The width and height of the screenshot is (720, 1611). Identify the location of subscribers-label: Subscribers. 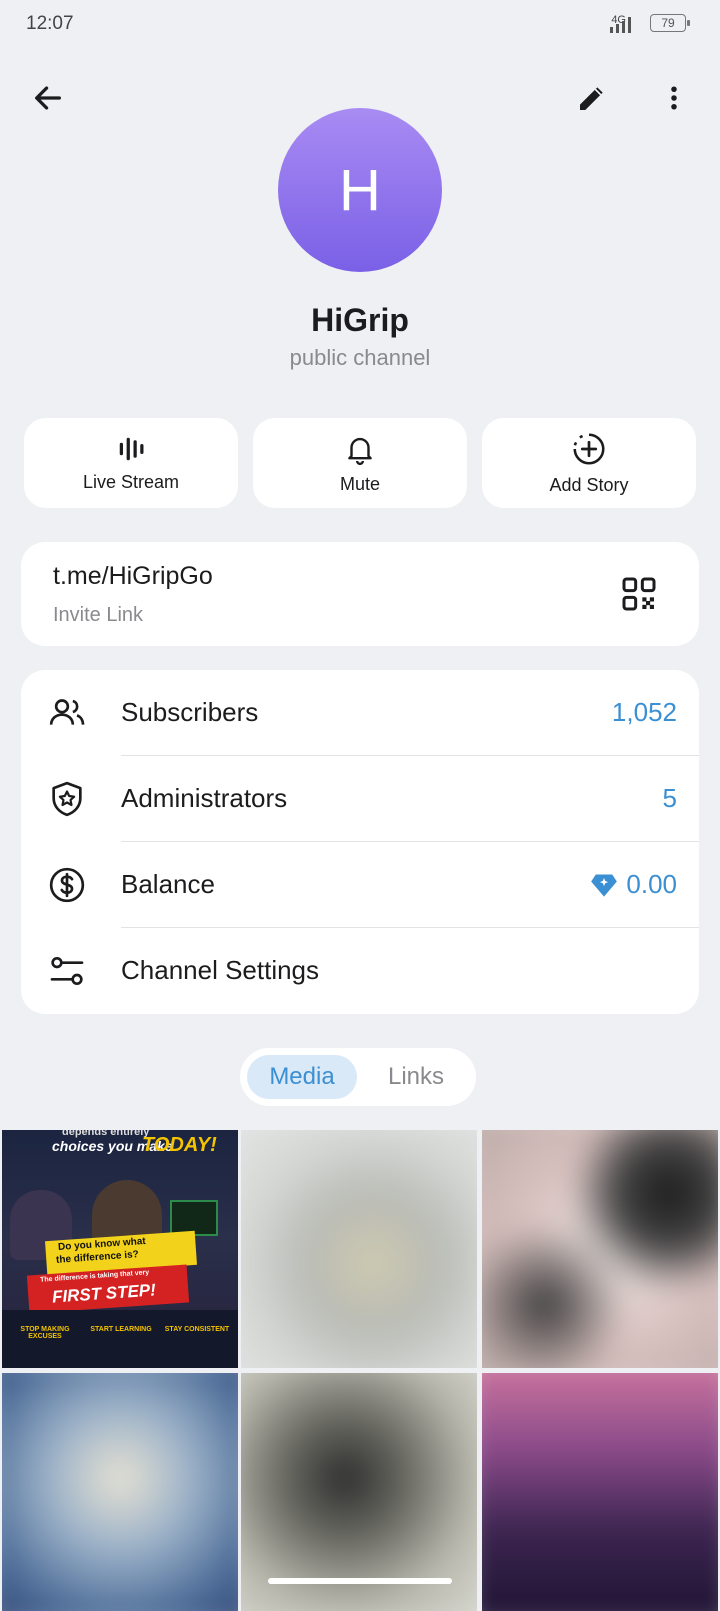
(190, 712).